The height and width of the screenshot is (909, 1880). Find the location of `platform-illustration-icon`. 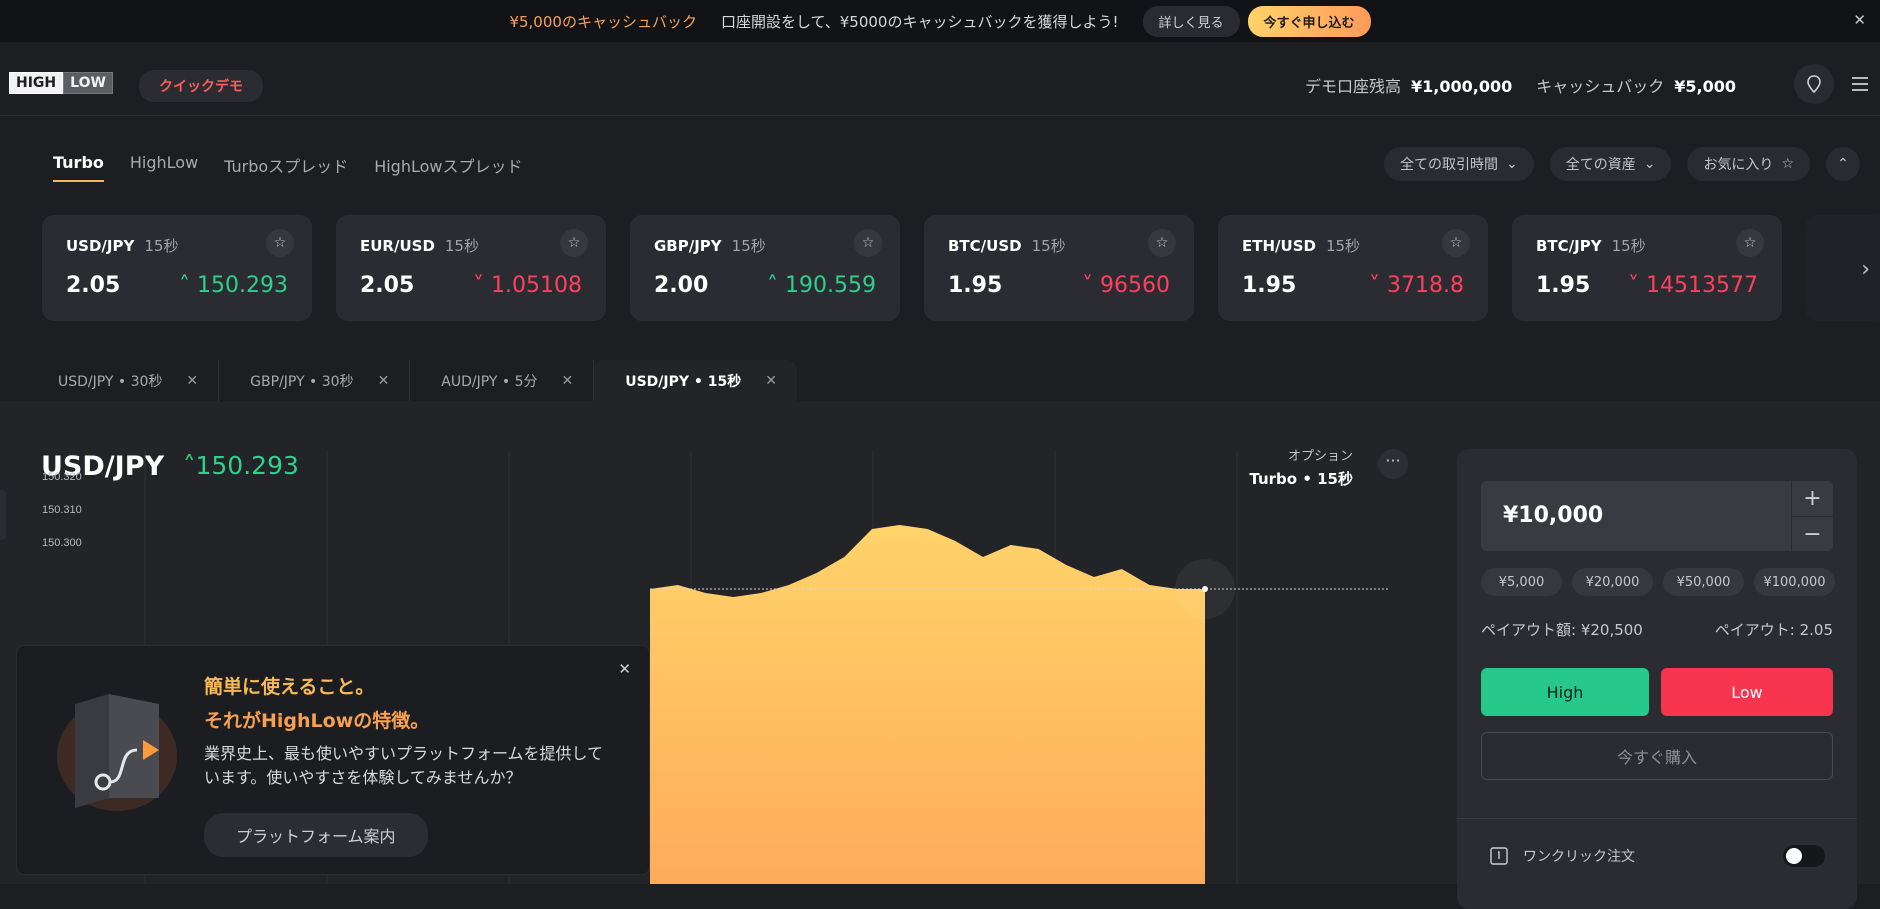

platform-illustration-icon is located at coordinates (117, 752).